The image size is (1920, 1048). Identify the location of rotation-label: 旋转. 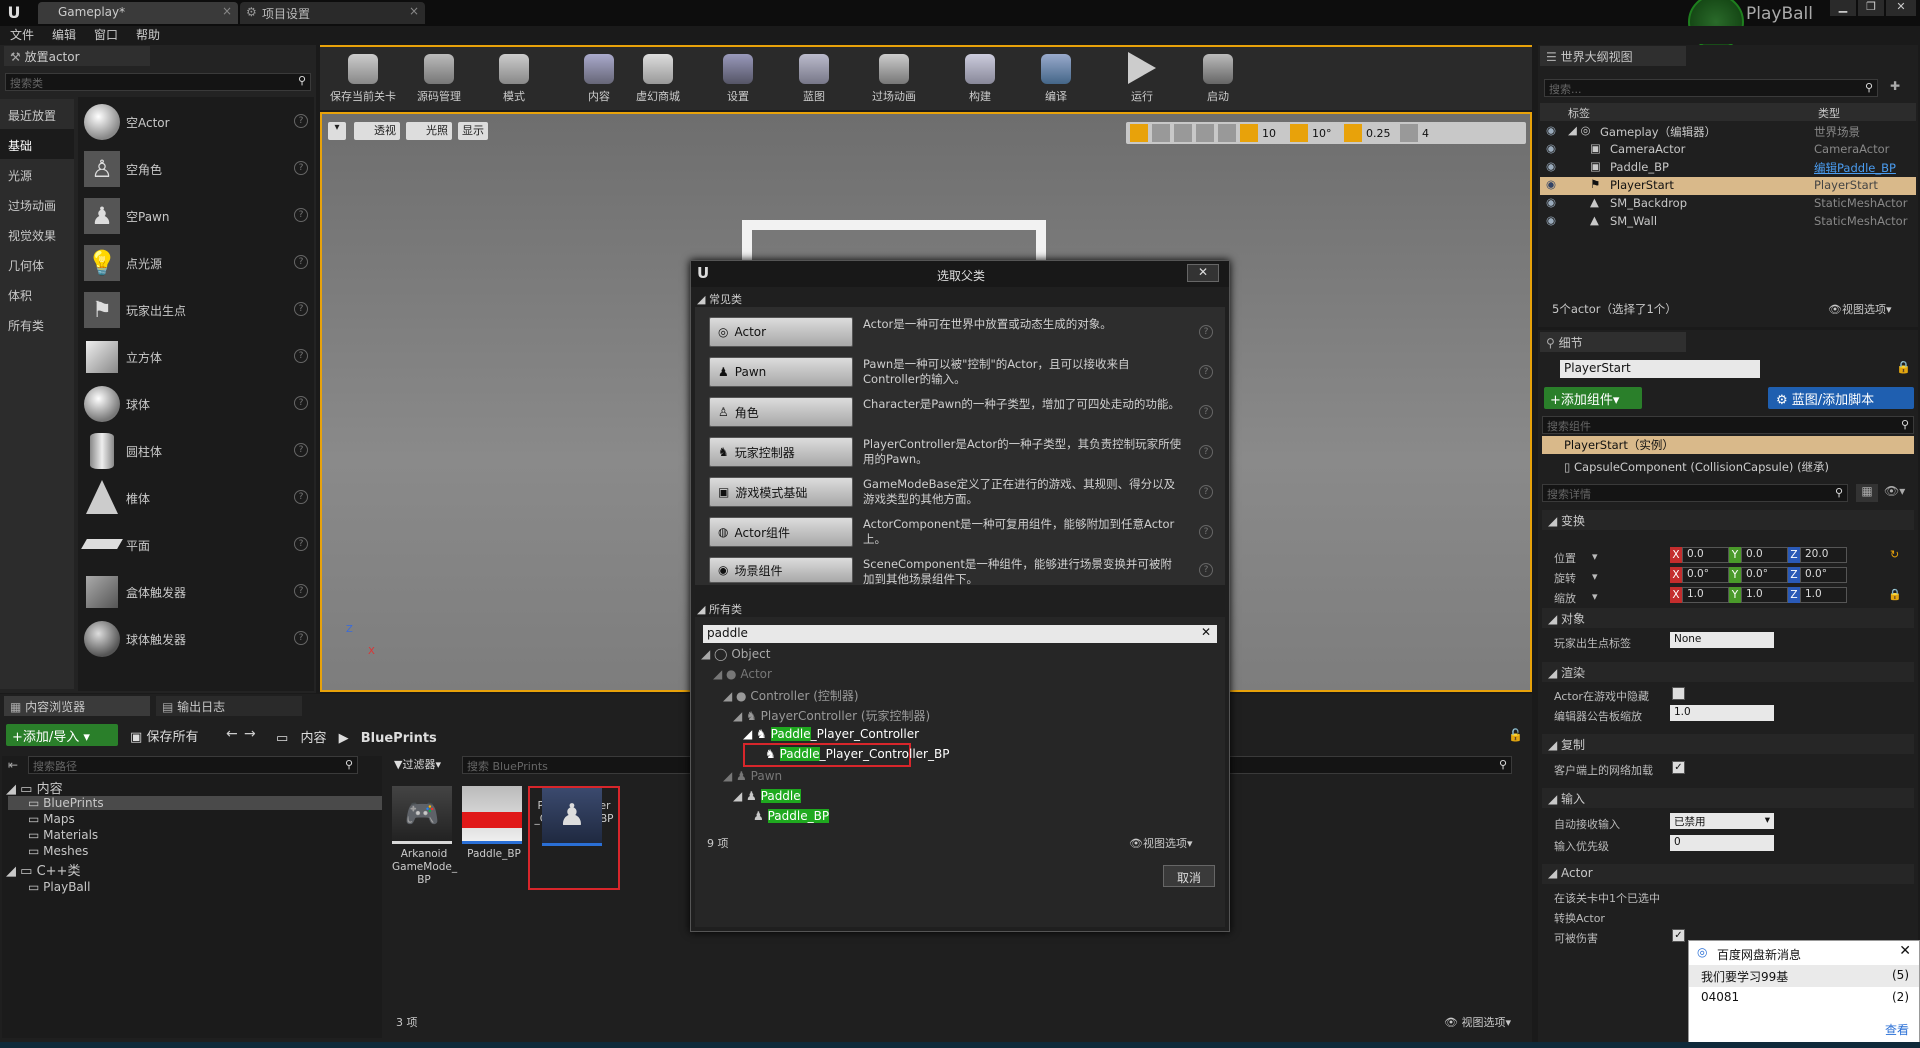
(1565, 578).